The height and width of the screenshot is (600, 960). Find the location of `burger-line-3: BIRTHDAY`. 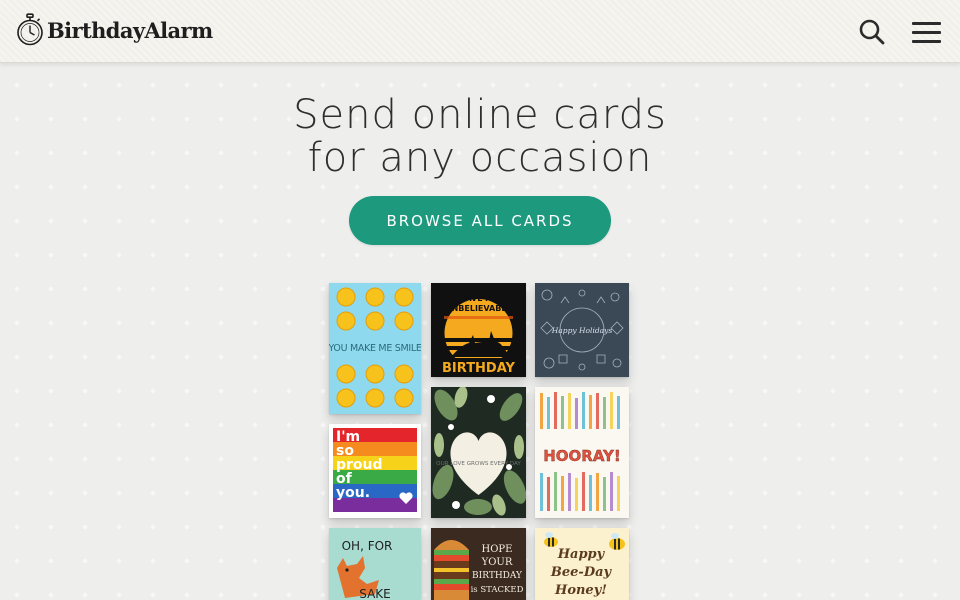

burger-line-3: BIRTHDAY is located at coordinates (497, 576).